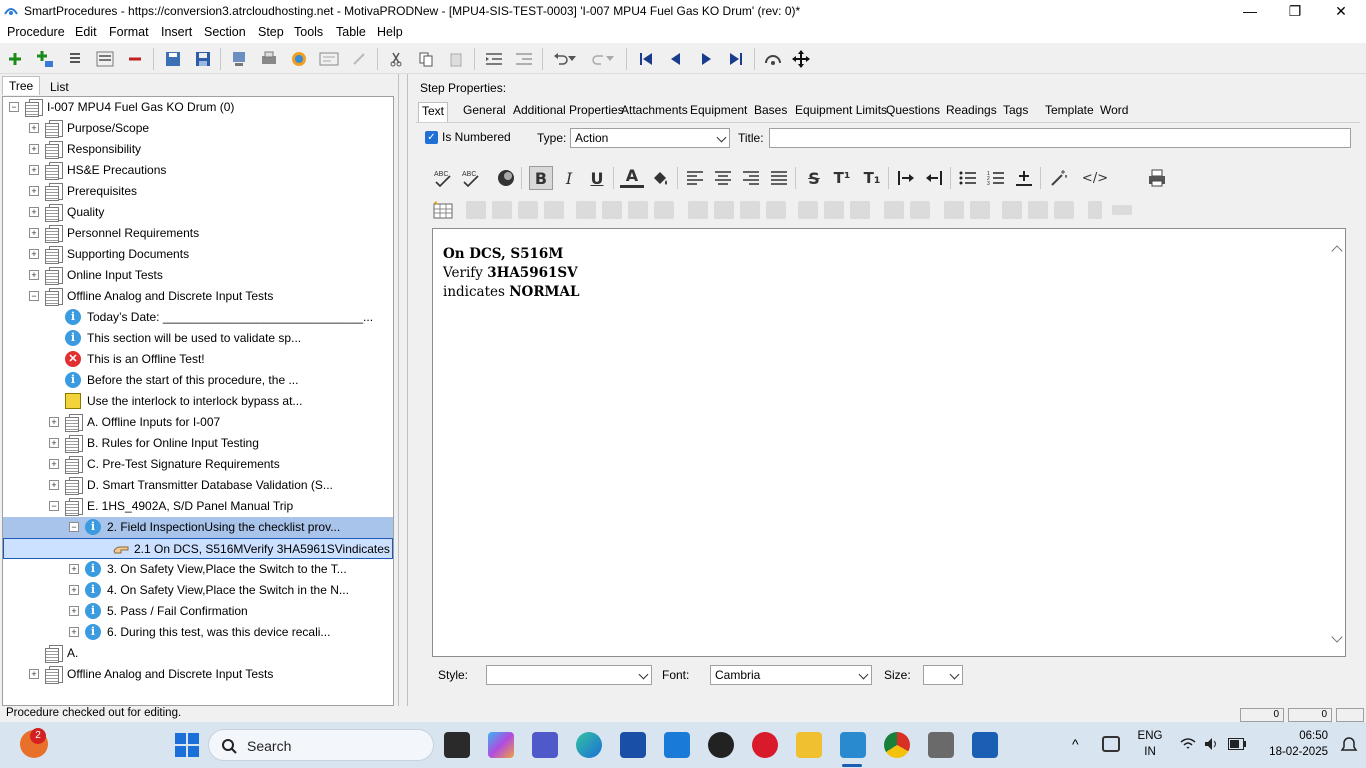 The height and width of the screenshot is (768, 1366). Describe the element at coordinates (198, 653) in the screenshot. I see `tree-item: A.` at that location.